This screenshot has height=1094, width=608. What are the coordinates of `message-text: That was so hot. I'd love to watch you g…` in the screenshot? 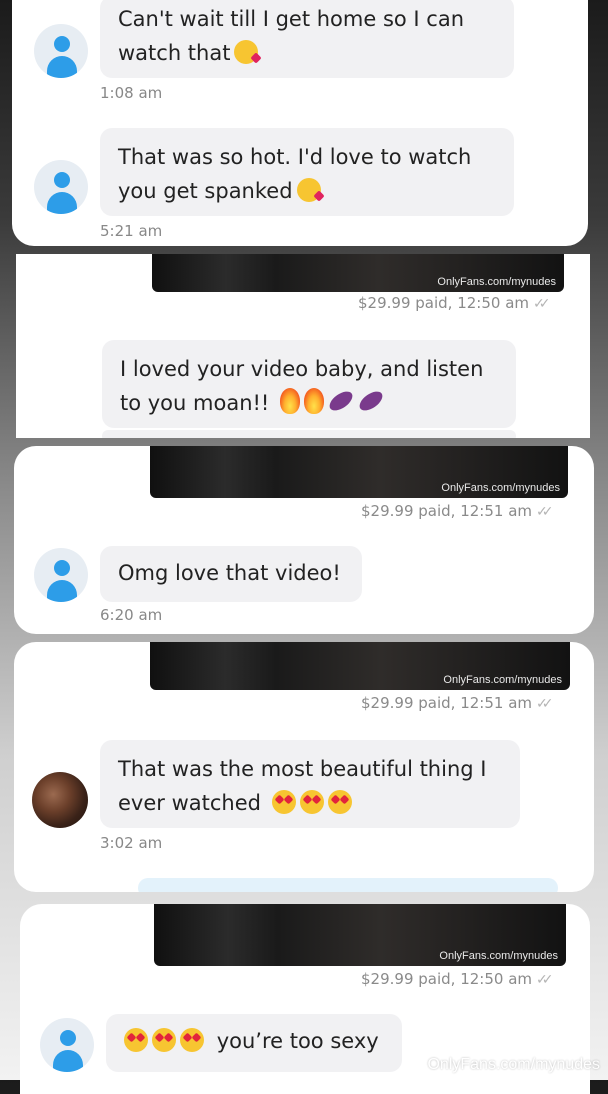 It's located at (295, 174).